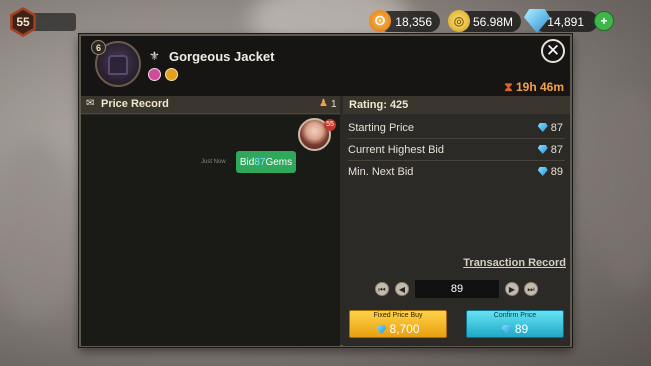 This screenshot has width=651, height=366. I want to click on player-level: 55, so click(23, 22).